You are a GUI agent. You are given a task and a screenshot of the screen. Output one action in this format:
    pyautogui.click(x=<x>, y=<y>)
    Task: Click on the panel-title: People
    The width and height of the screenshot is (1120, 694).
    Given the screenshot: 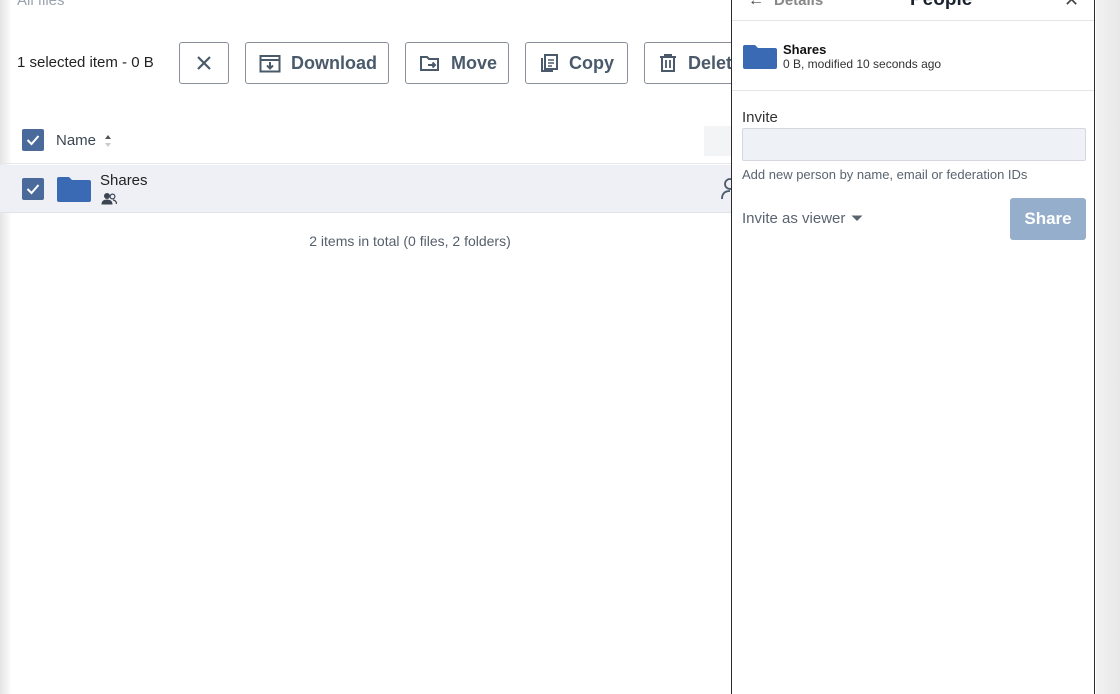 What is the action you would take?
    pyautogui.click(x=941, y=5)
    